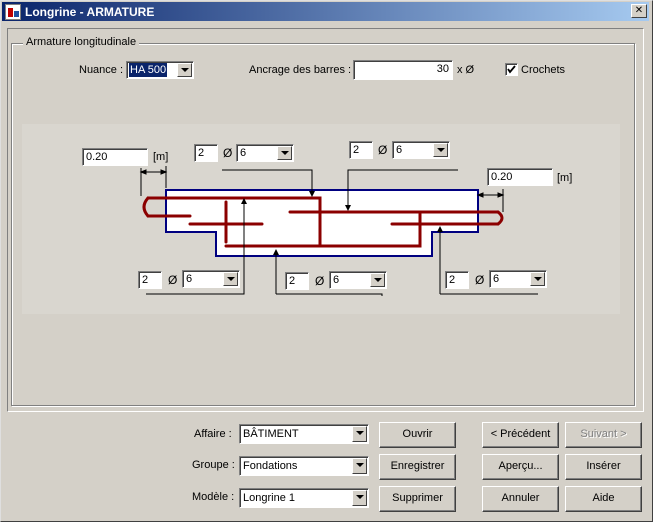  I want to click on groupe-select: Fondations, so click(304, 466).